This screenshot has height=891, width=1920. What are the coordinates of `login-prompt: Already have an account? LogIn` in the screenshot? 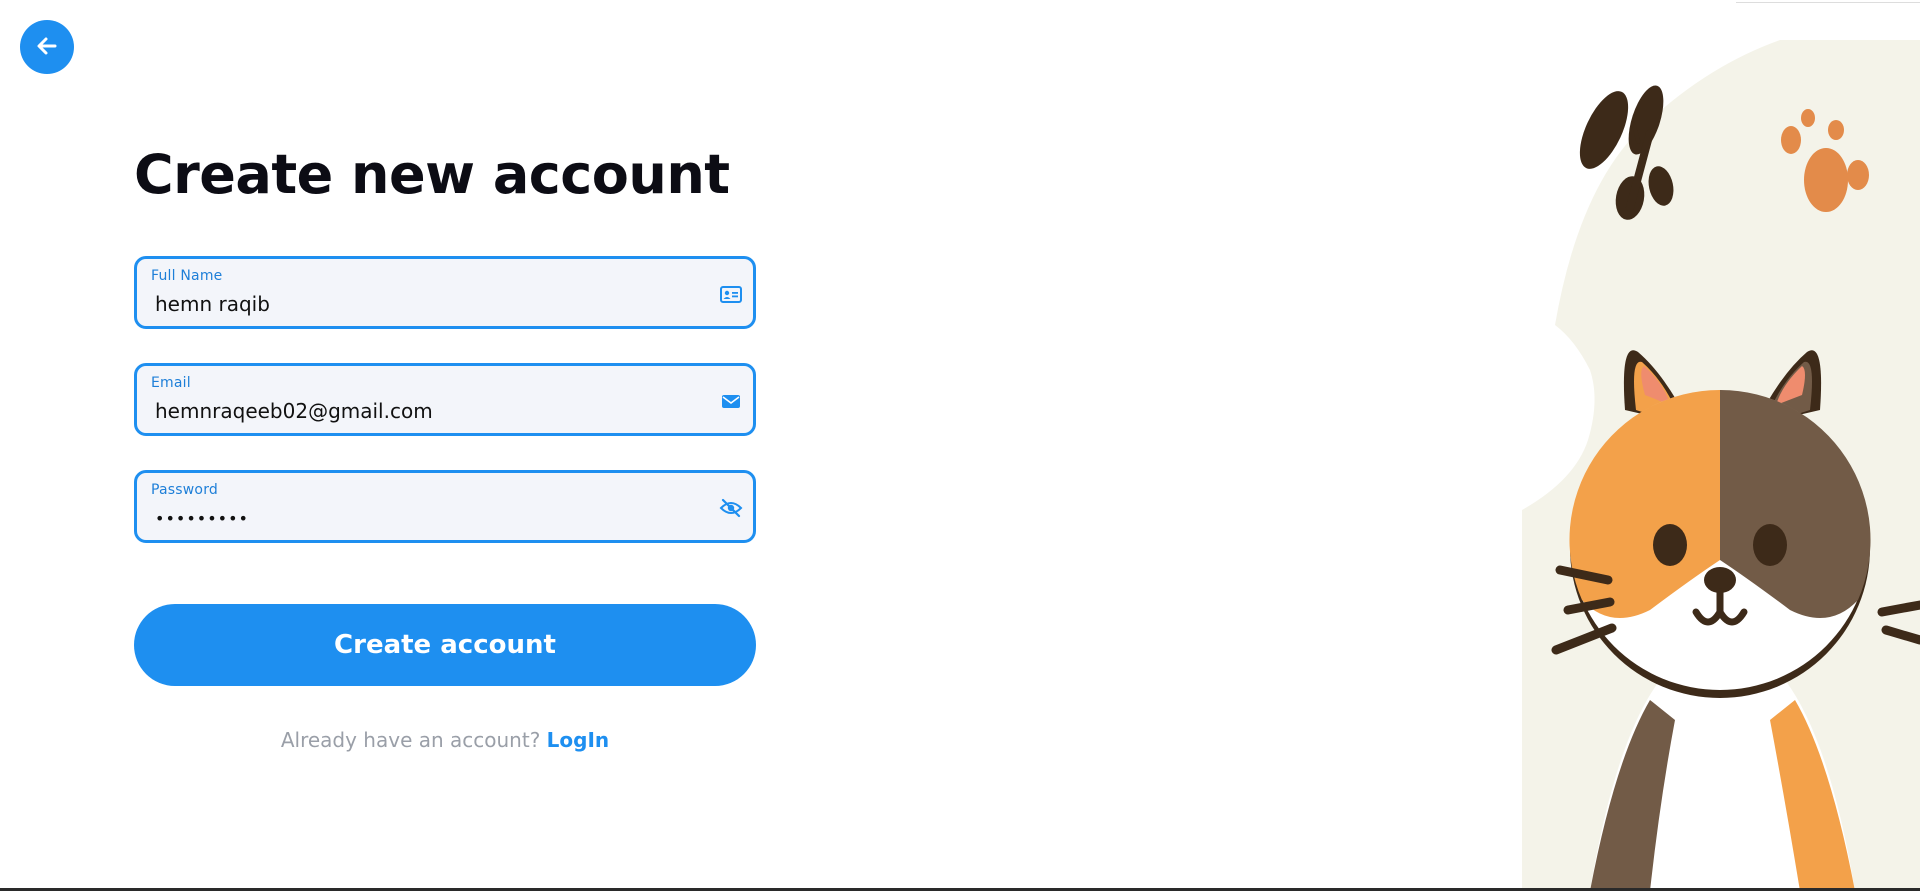 It's located at (445, 740).